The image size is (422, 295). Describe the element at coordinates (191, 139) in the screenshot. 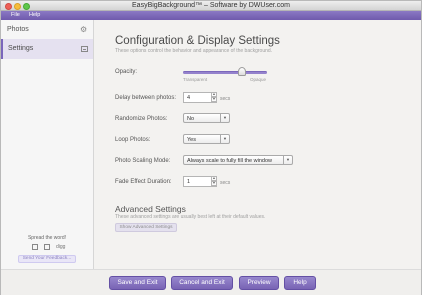

I see `loop-value: Yes` at that location.